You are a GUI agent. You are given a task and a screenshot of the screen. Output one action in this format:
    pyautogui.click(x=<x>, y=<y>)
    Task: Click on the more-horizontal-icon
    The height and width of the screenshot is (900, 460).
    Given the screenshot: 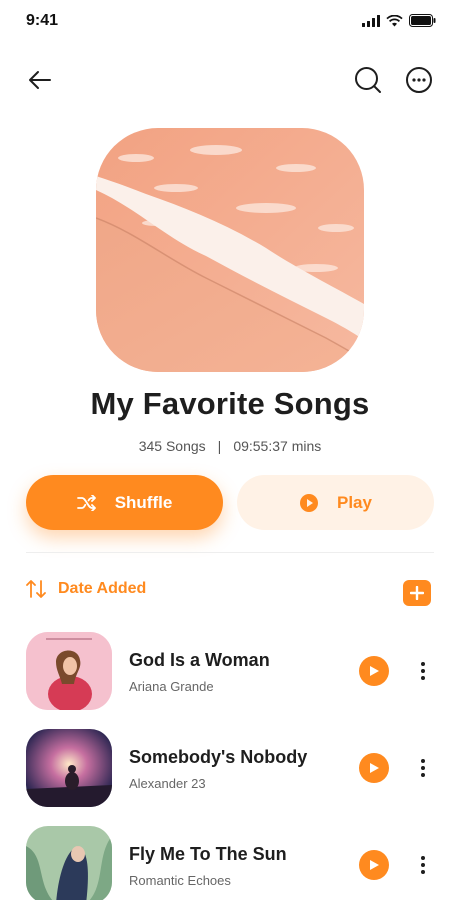 What is the action you would take?
    pyautogui.click(x=419, y=80)
    